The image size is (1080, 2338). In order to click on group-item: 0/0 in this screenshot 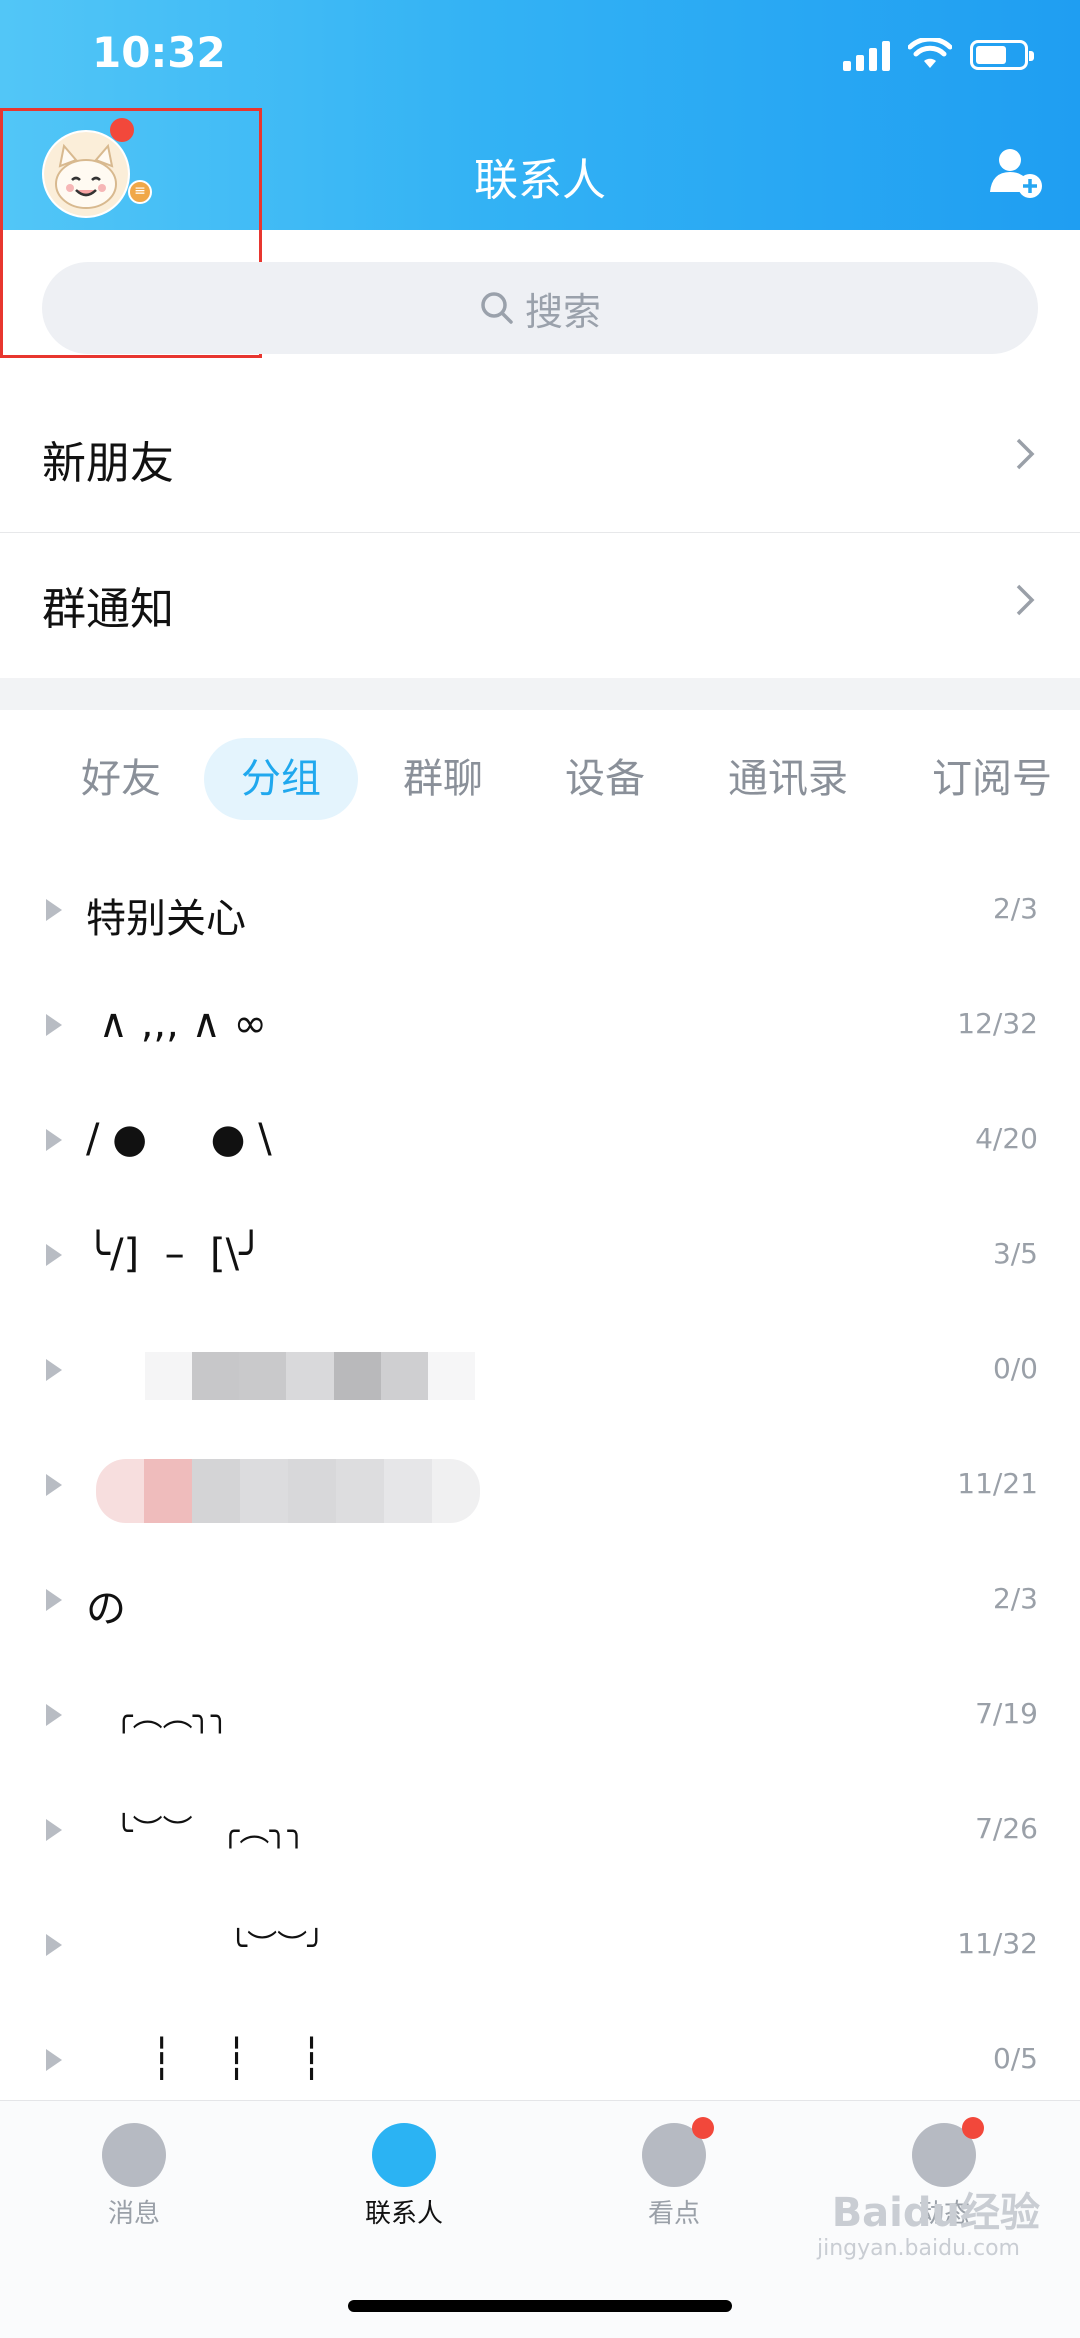, I will do `click(540, 1373)`.